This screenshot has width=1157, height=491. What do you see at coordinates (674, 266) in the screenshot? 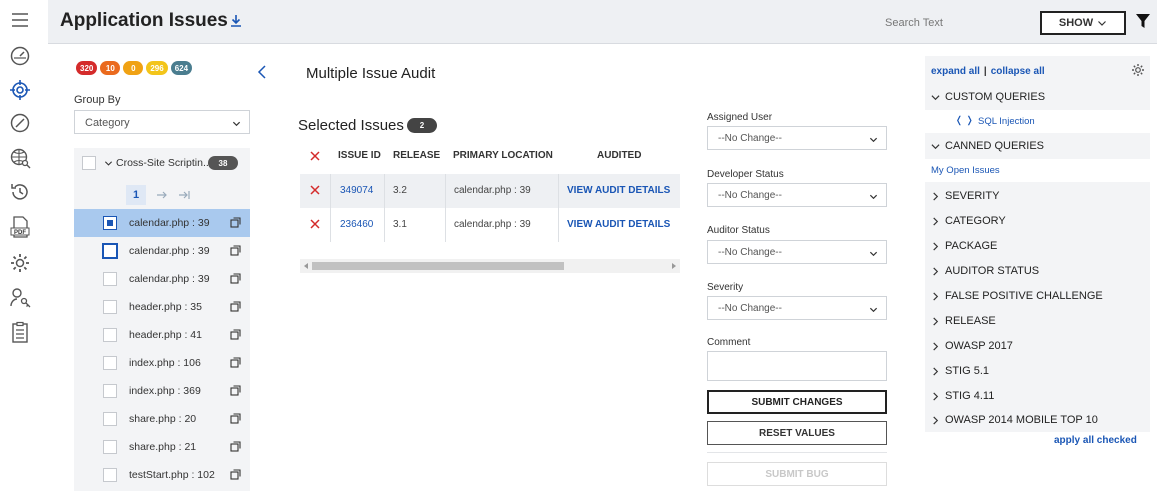
I see `scroll-right-icon` at bounding box center [674, 266].